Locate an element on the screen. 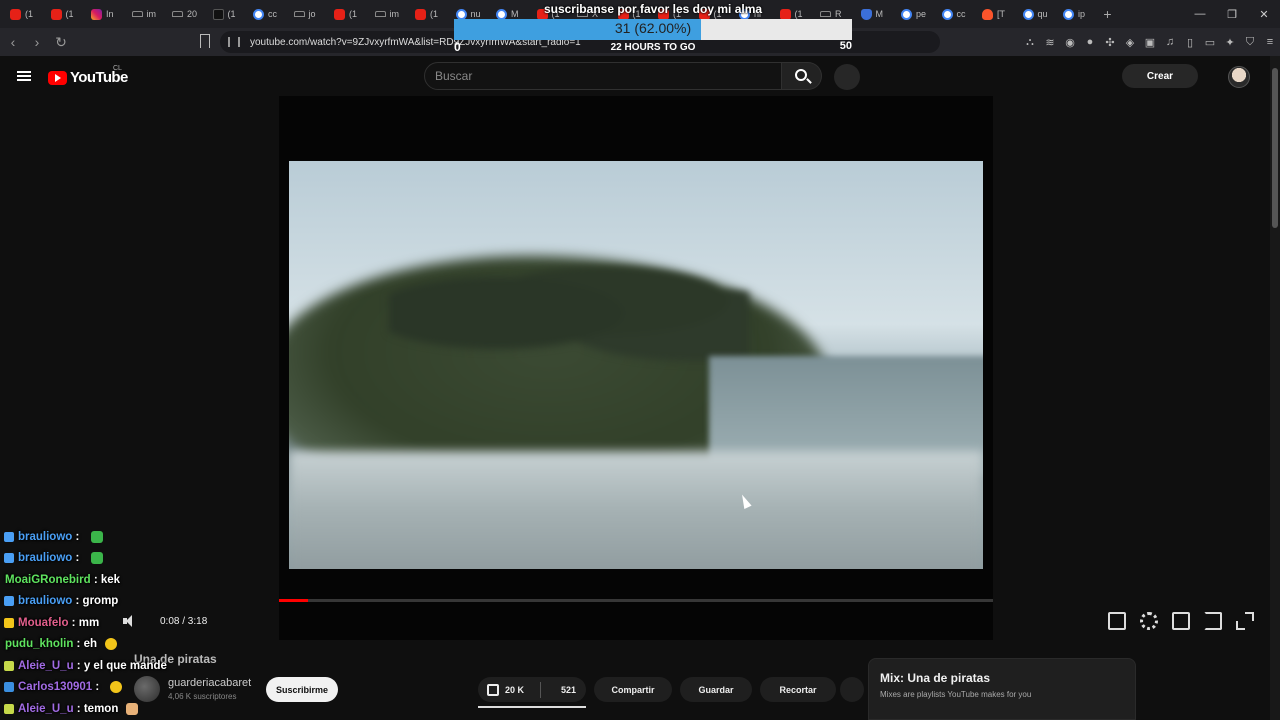 The image size is (1280, 720). like-icon is located at coordinates (493, 689).